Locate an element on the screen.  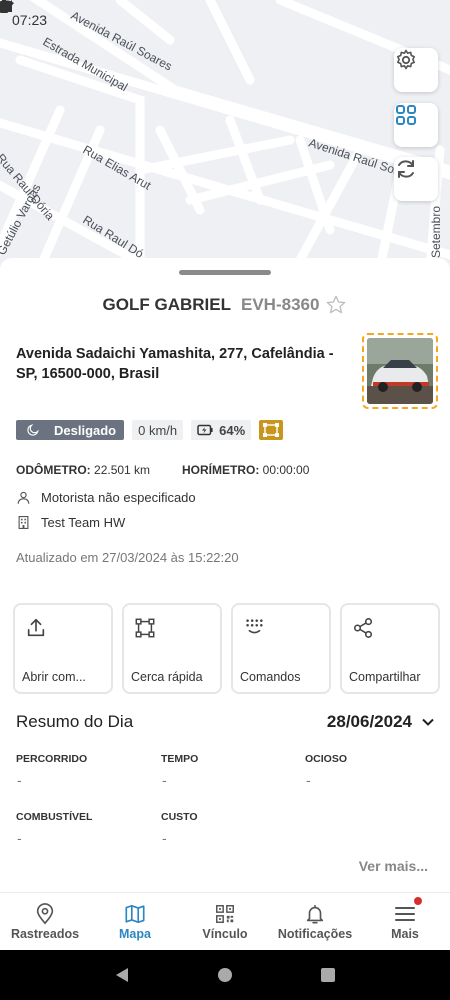
nav-label: Mapa is located at coordinates (135, 933).